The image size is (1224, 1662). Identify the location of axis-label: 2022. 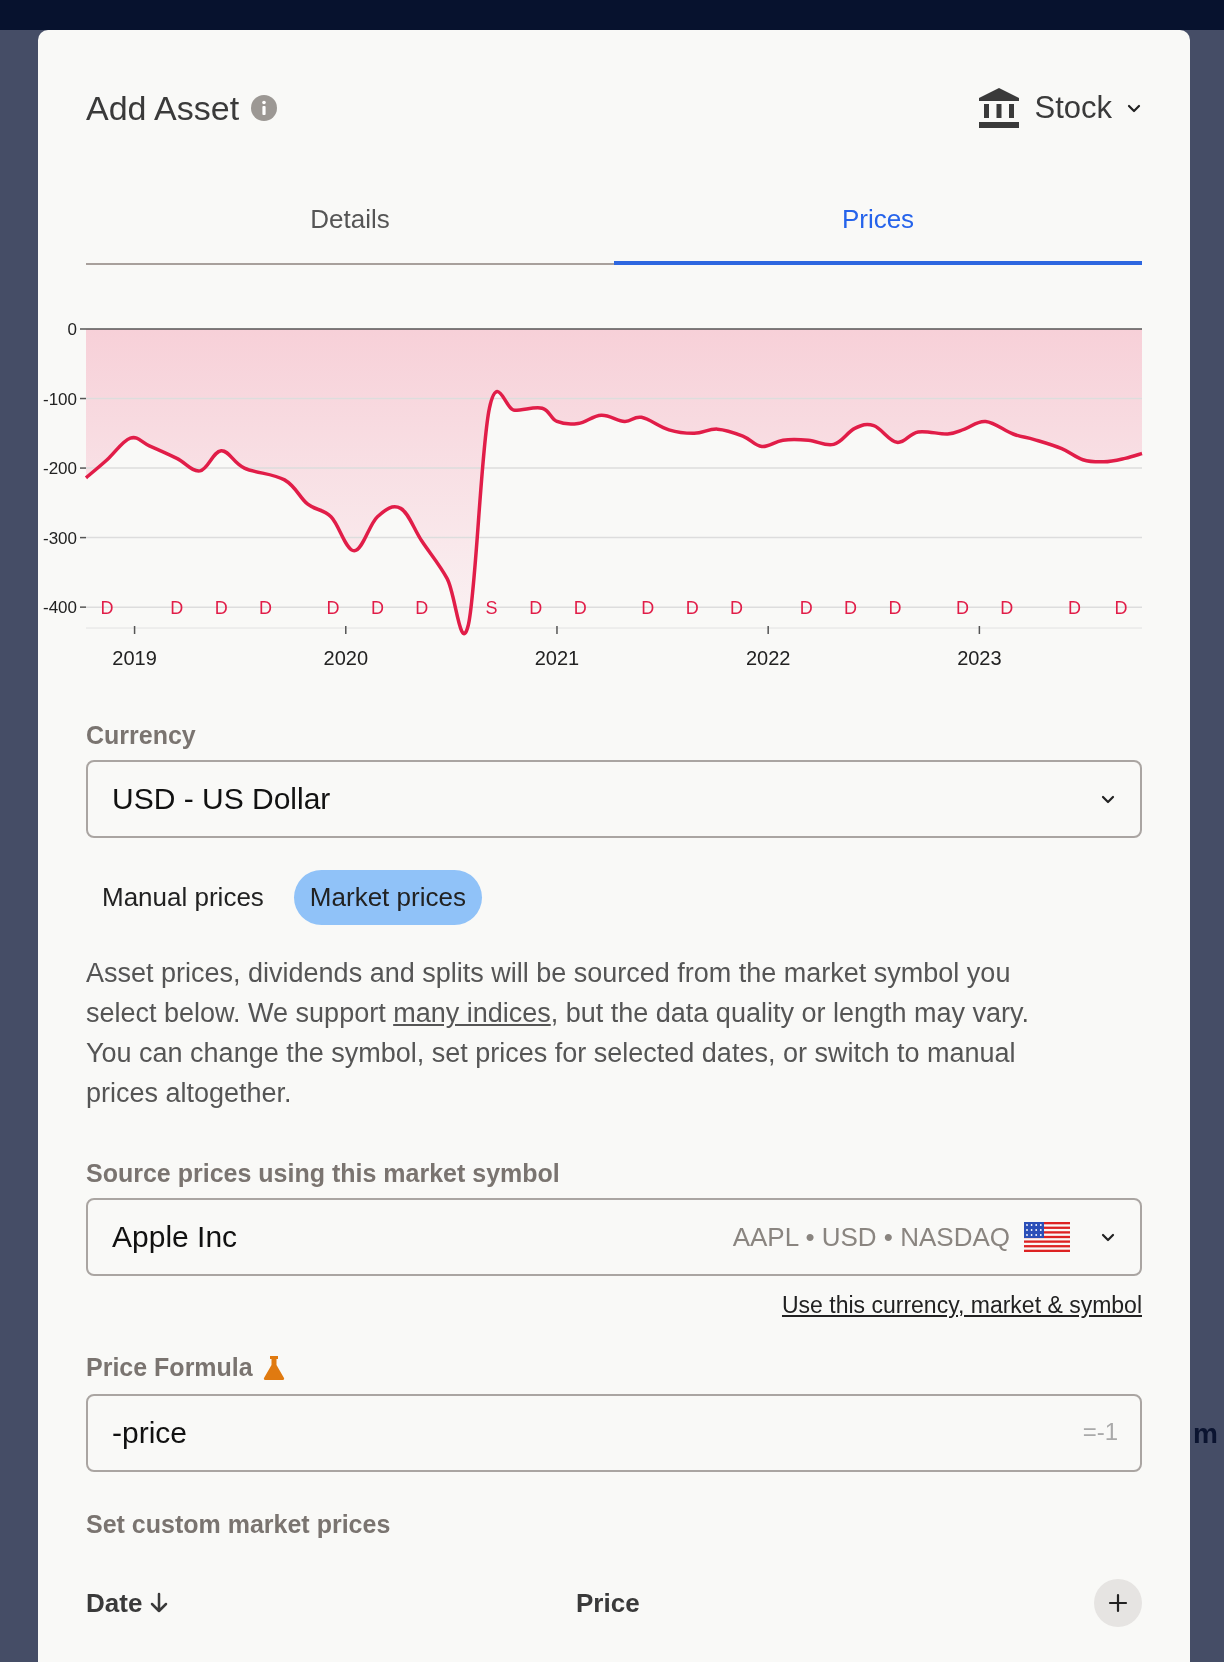
(768, 658).